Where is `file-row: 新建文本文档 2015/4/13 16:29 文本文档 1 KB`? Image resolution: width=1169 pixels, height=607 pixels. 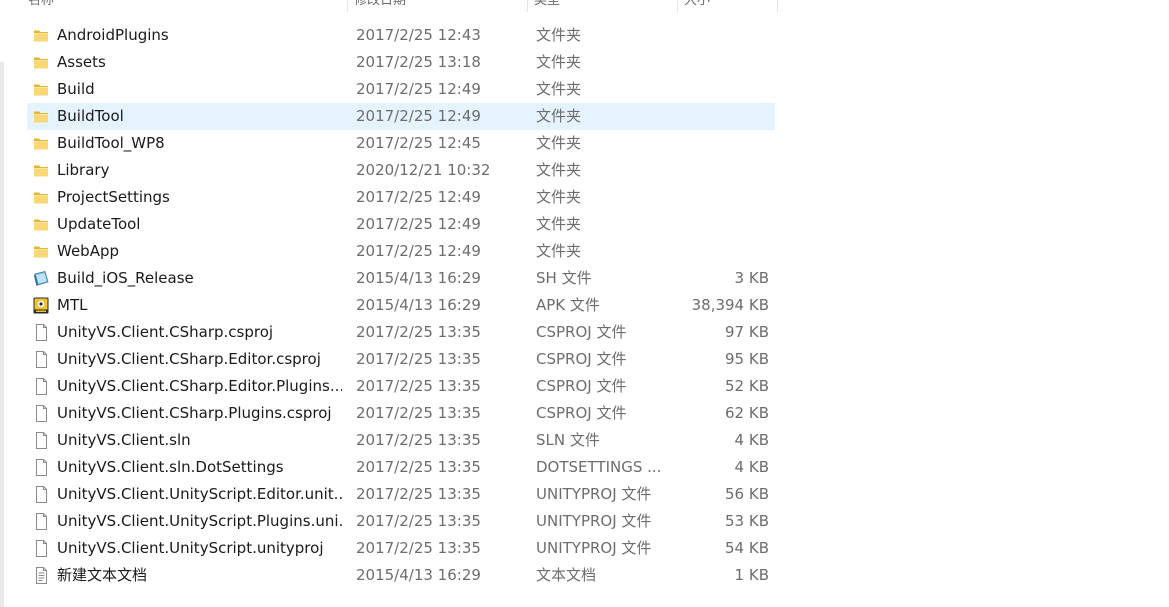 file-row: 新建文本文档 2015/4/13 16:29 文本文档 1 KB is located at coordinates (401, 575).